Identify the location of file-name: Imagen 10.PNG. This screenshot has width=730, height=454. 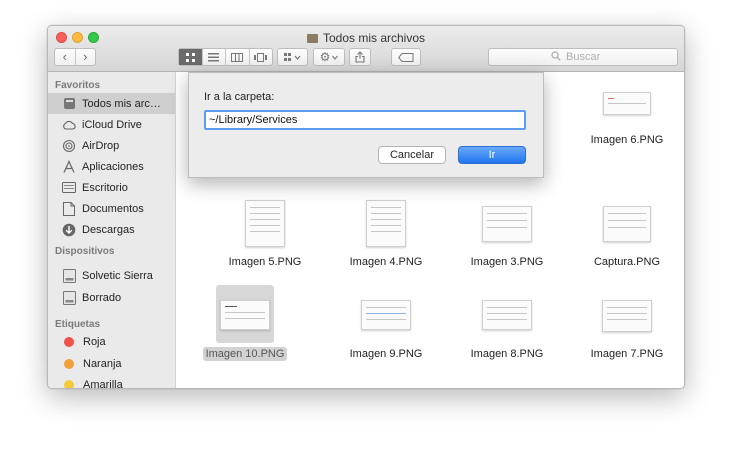
(245, 354).